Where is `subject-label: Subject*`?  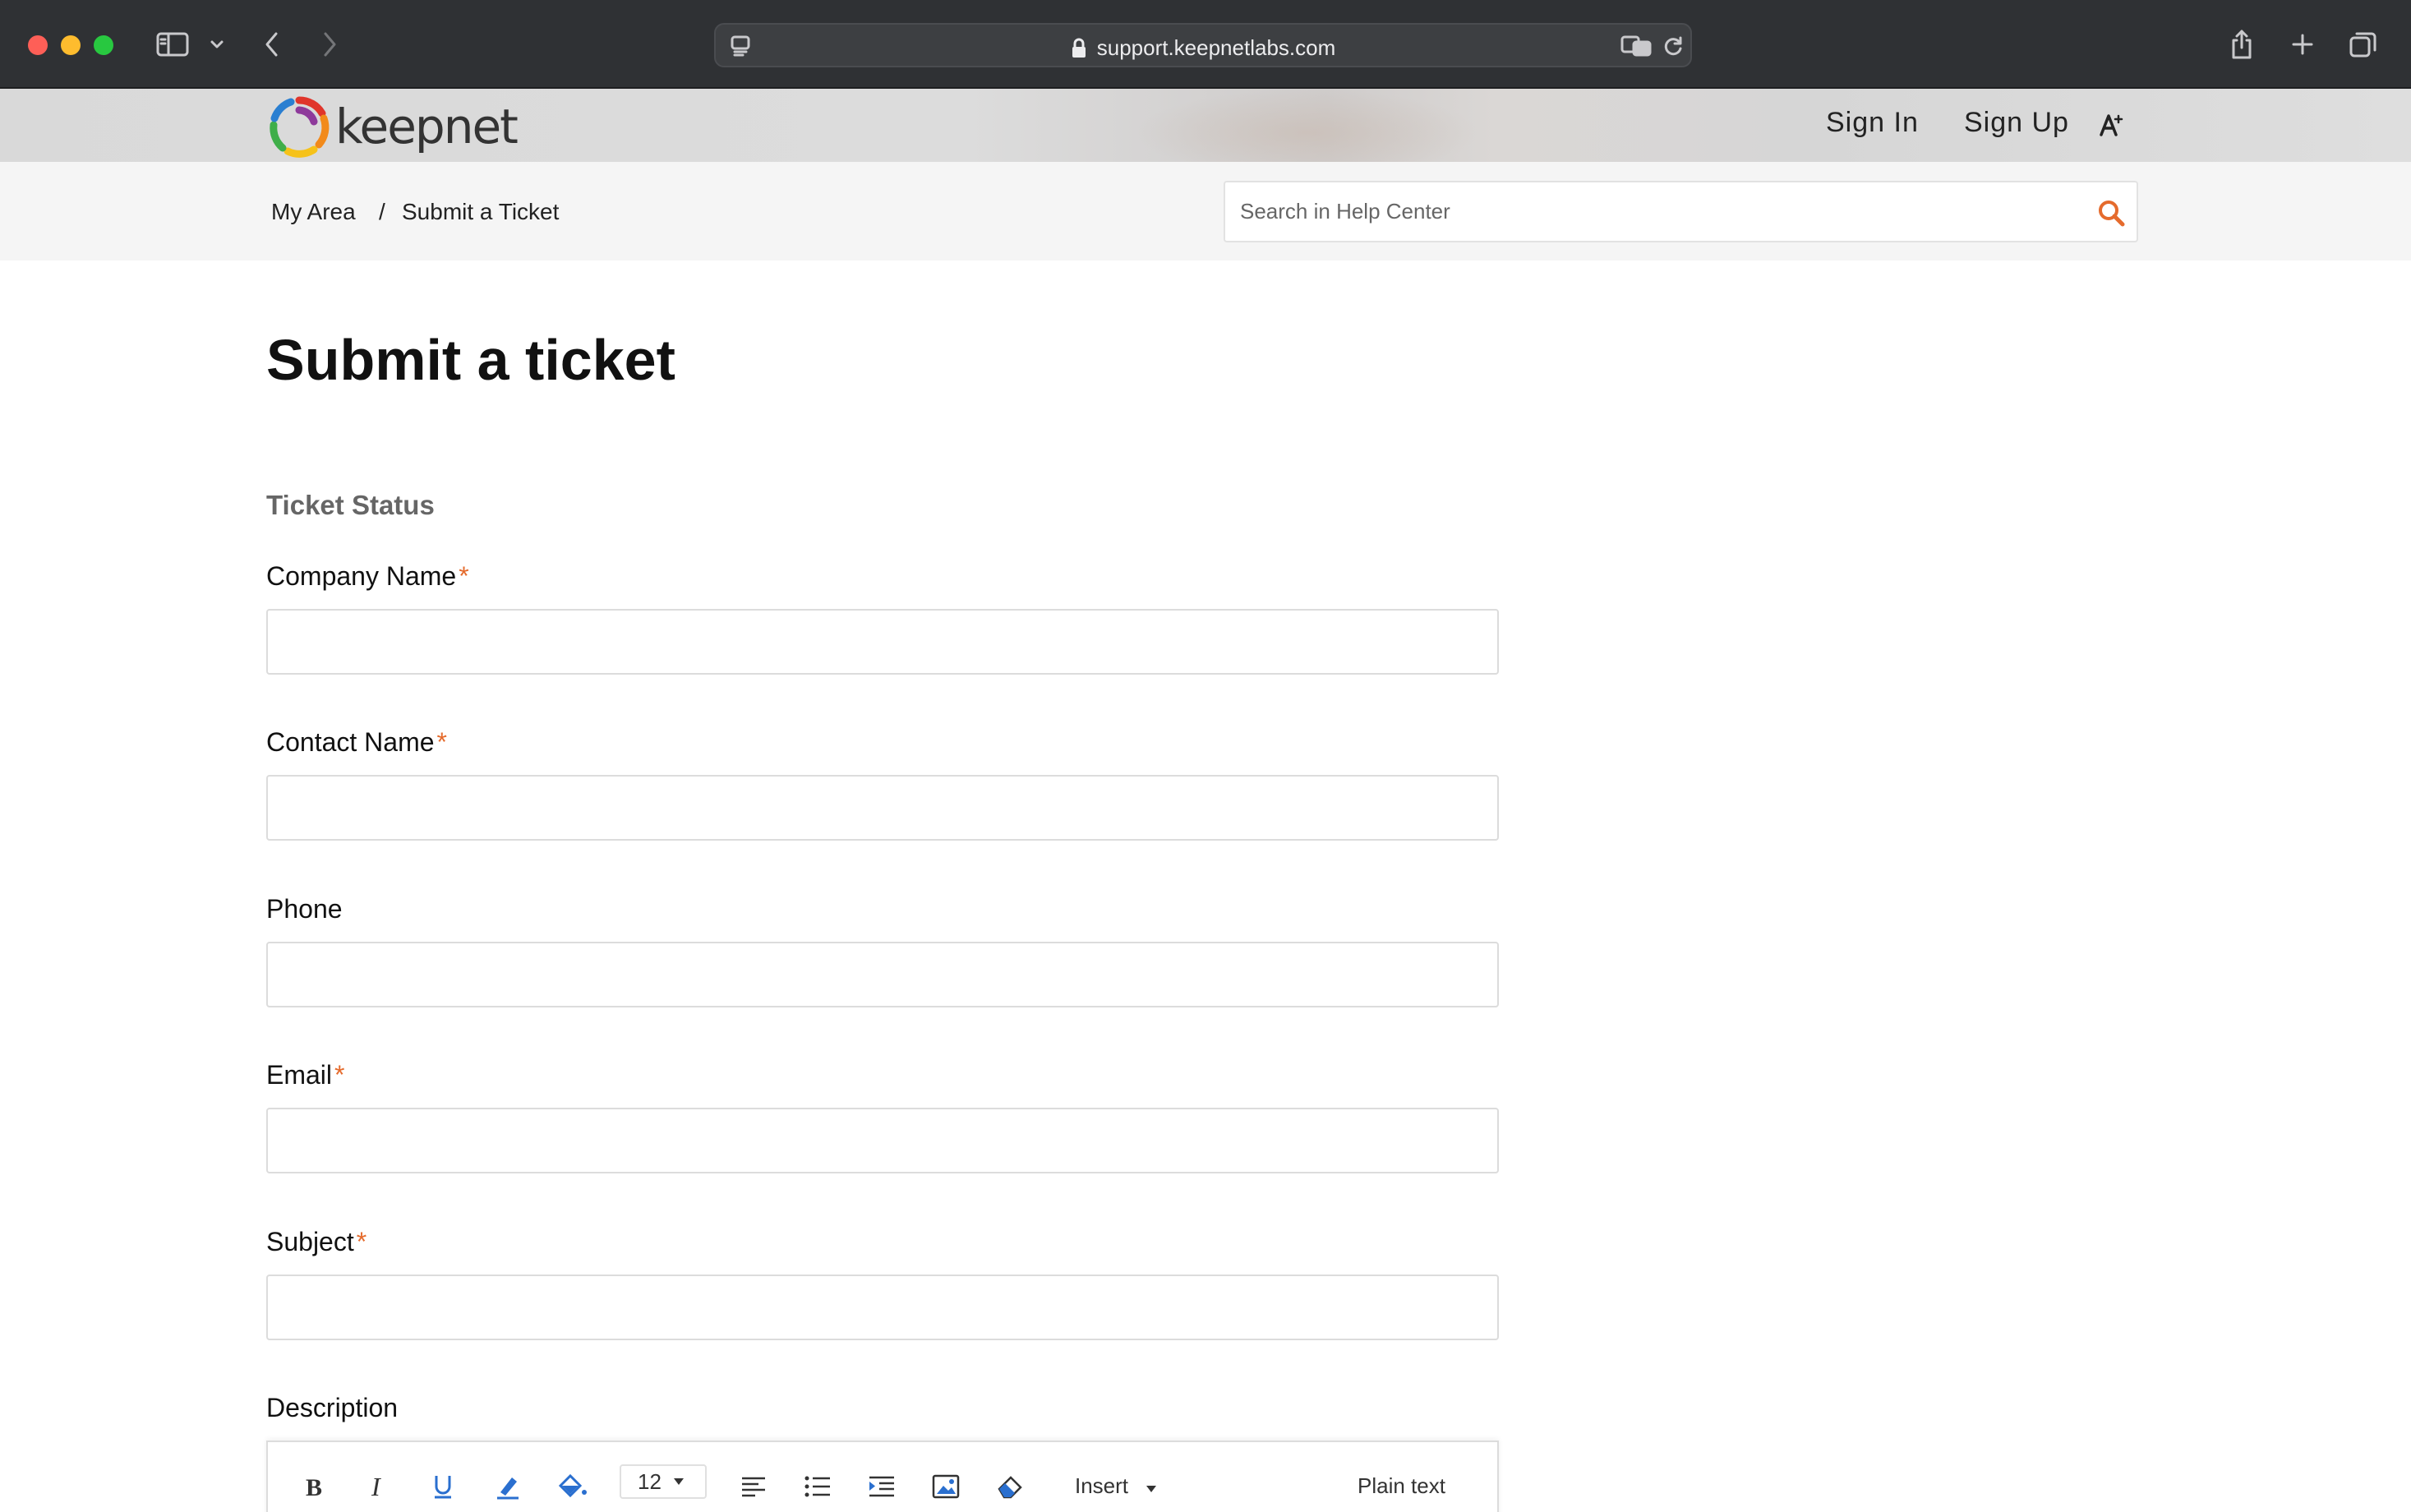
subject-label: Subject* is located at coordinates (317, 1242).